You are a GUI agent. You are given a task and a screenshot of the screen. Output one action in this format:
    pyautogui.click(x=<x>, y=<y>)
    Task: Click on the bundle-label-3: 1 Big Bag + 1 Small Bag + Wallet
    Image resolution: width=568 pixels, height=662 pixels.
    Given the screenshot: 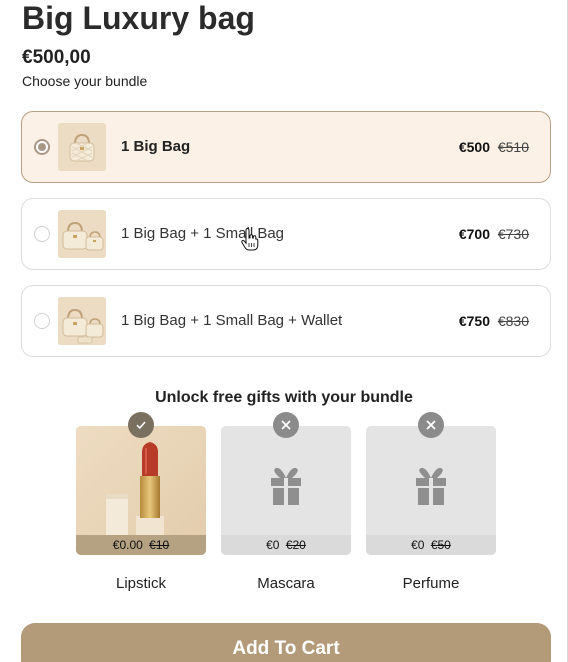 What is the action you would take?
    pyautogui.click(x=232, y=320)
    